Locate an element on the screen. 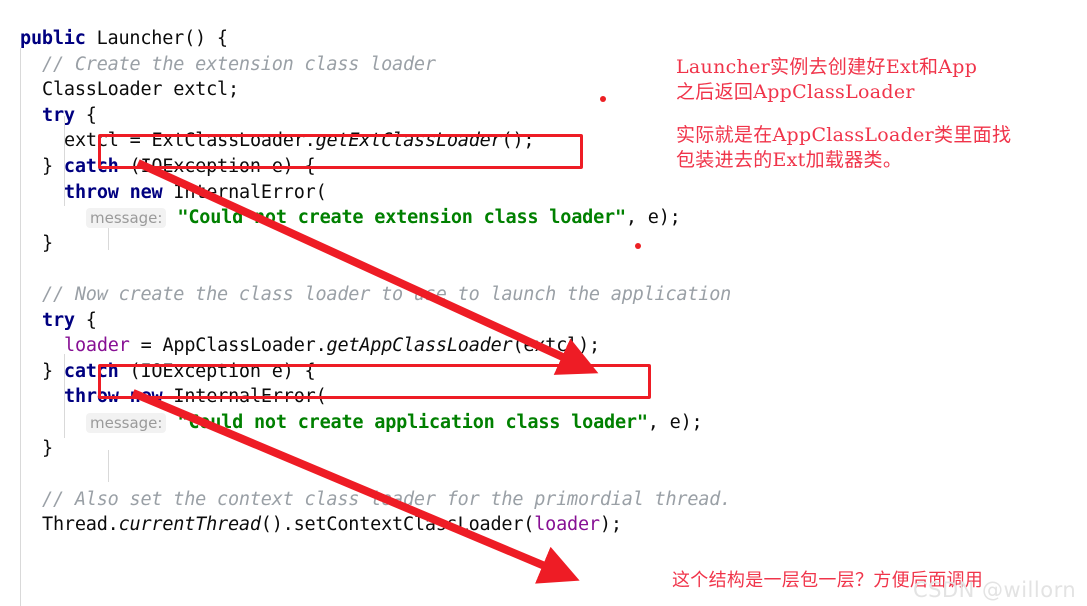 This screenshot has width=1087, height=606. highlight-box-extcl is located at coordinates (340, 151).